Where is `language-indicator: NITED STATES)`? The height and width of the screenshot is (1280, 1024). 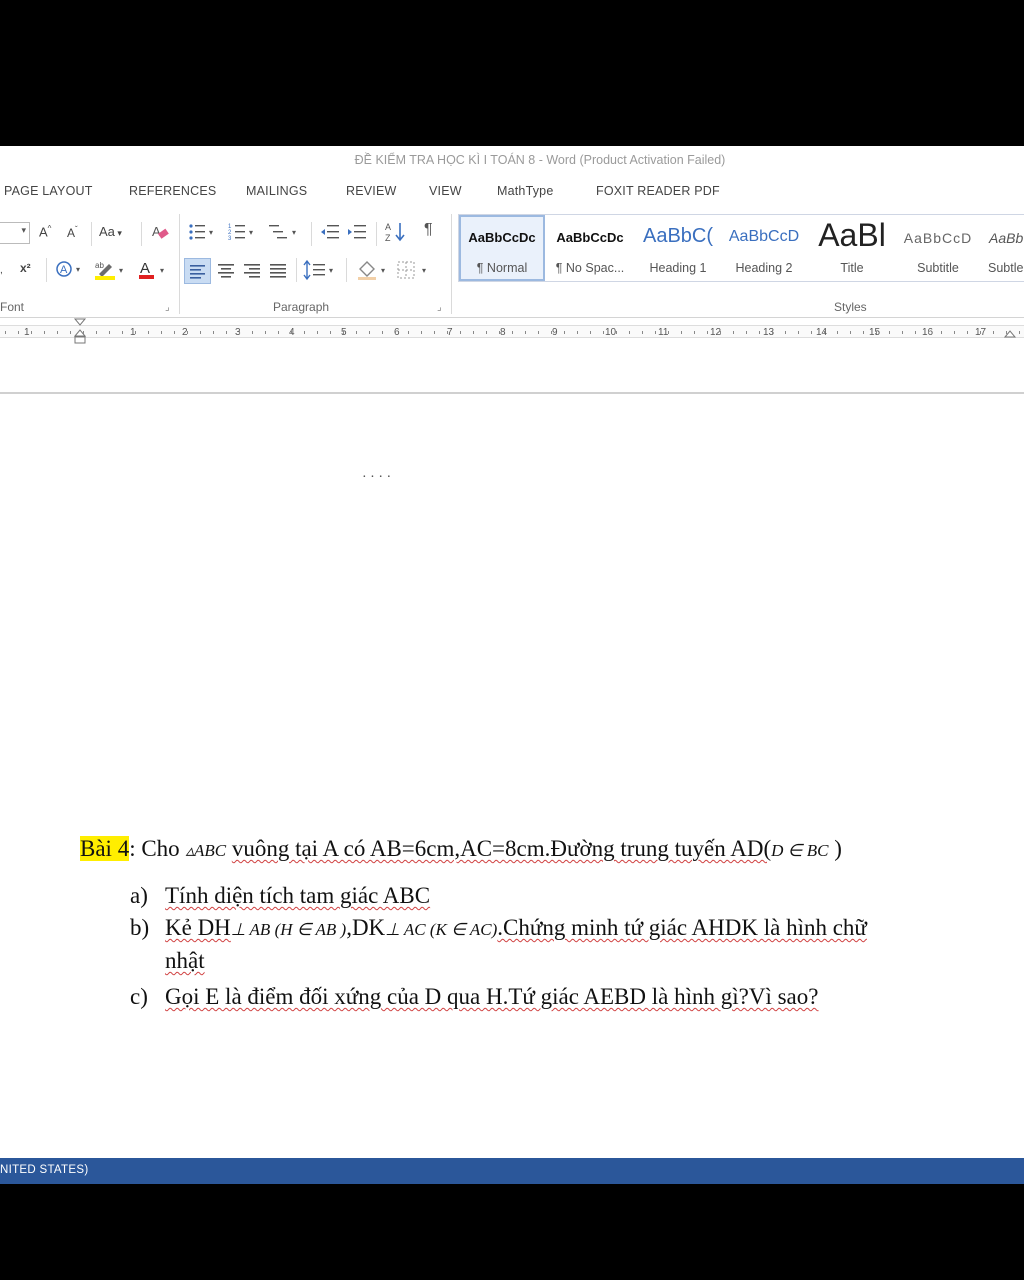 language-indicator: NITED STATES) is located at coordinates (44, 1170).